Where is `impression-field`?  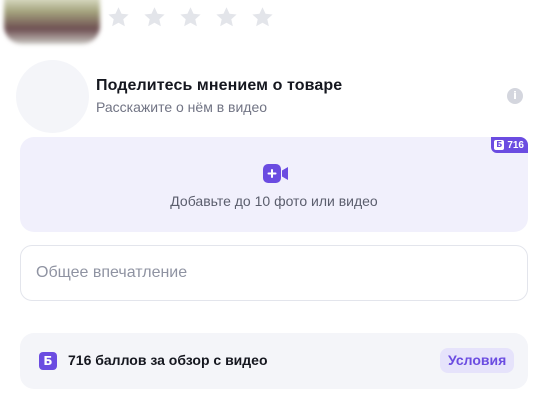
impression-field is located at coordinates (274, 273).